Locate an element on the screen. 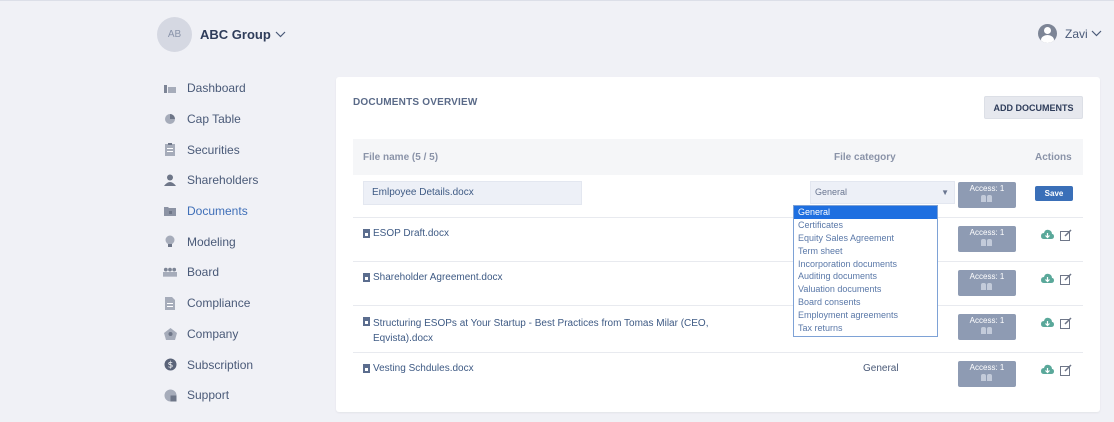  file-name-link: Vesting Schdules.docx is located at coordinates (418, 368).